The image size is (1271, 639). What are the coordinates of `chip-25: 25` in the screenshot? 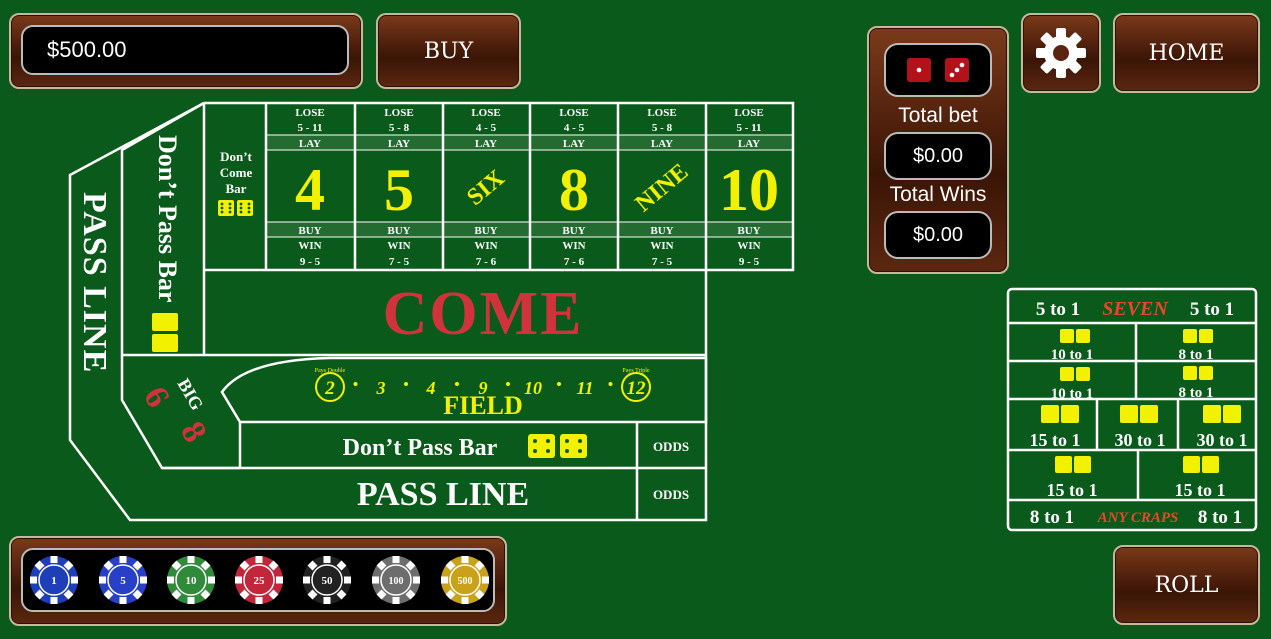 It's located at (259, 580).